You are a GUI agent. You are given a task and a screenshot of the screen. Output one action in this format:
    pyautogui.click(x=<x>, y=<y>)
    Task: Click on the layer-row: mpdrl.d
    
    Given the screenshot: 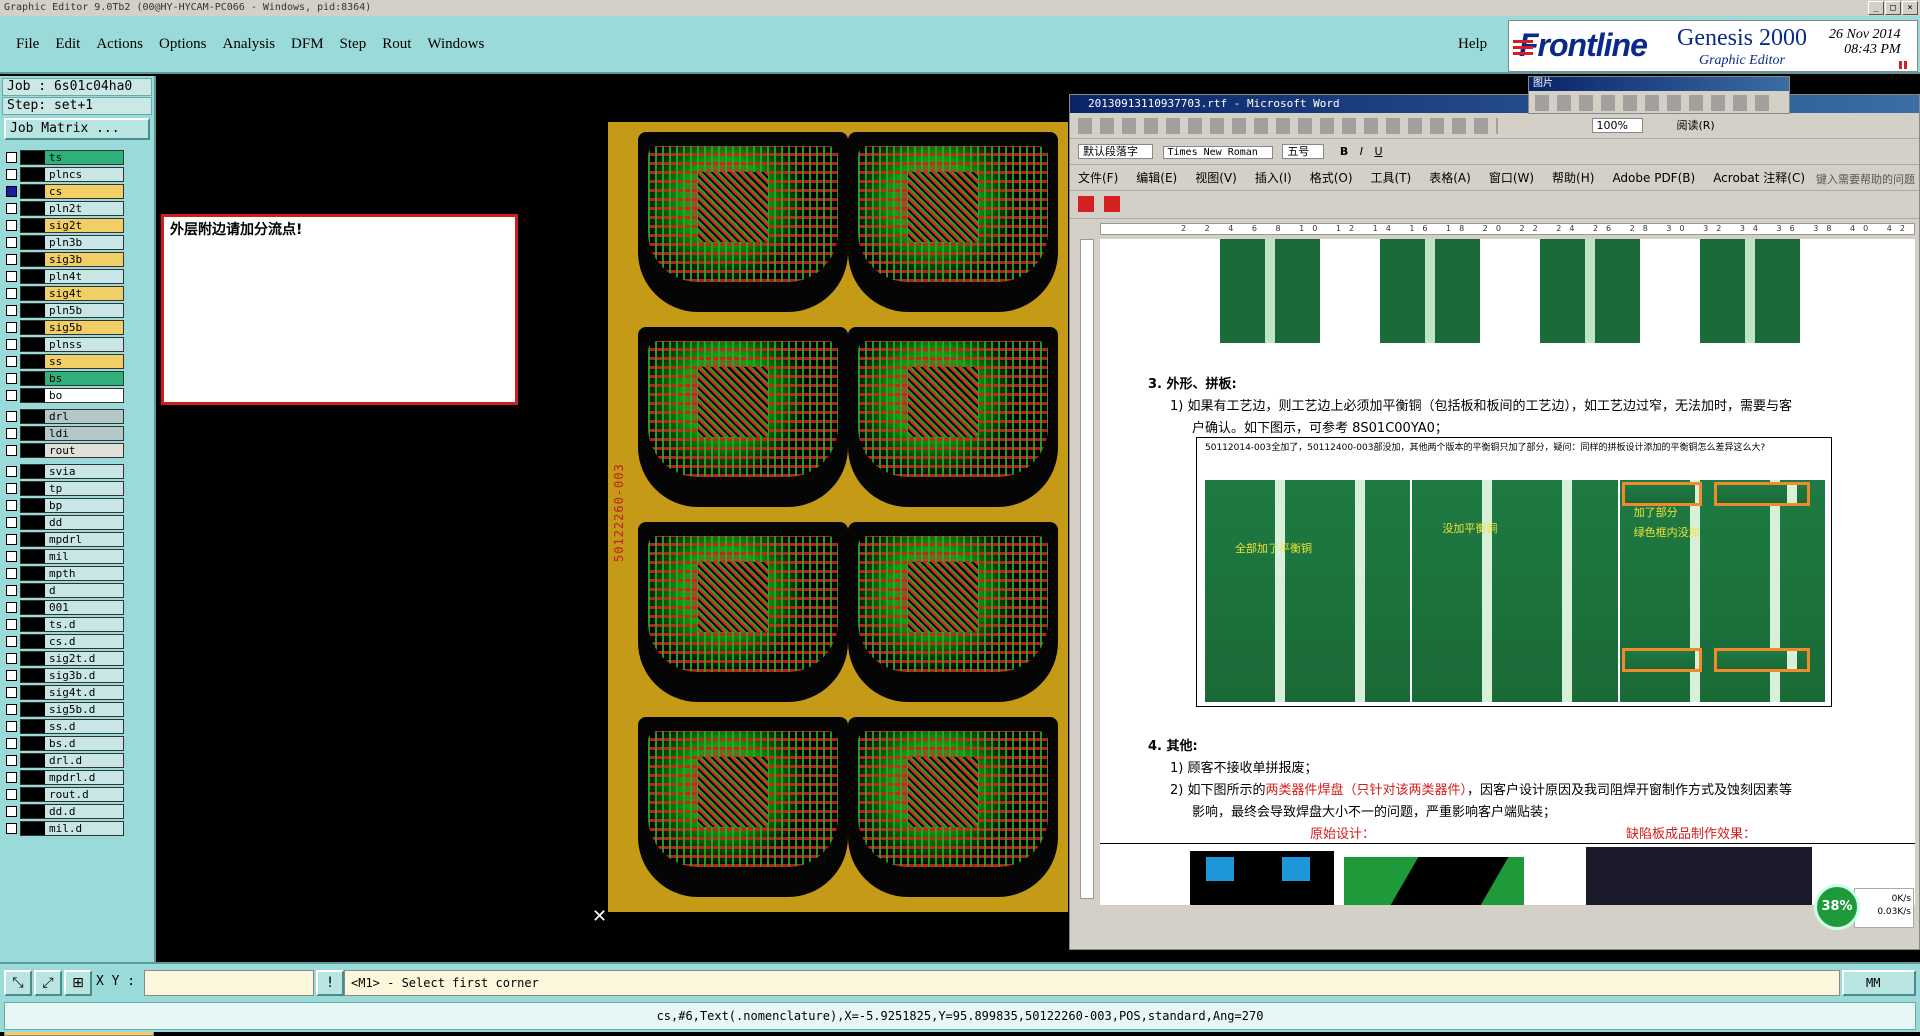 What is the action you would take?
    pyautogui.click(x=64, y=777)
    